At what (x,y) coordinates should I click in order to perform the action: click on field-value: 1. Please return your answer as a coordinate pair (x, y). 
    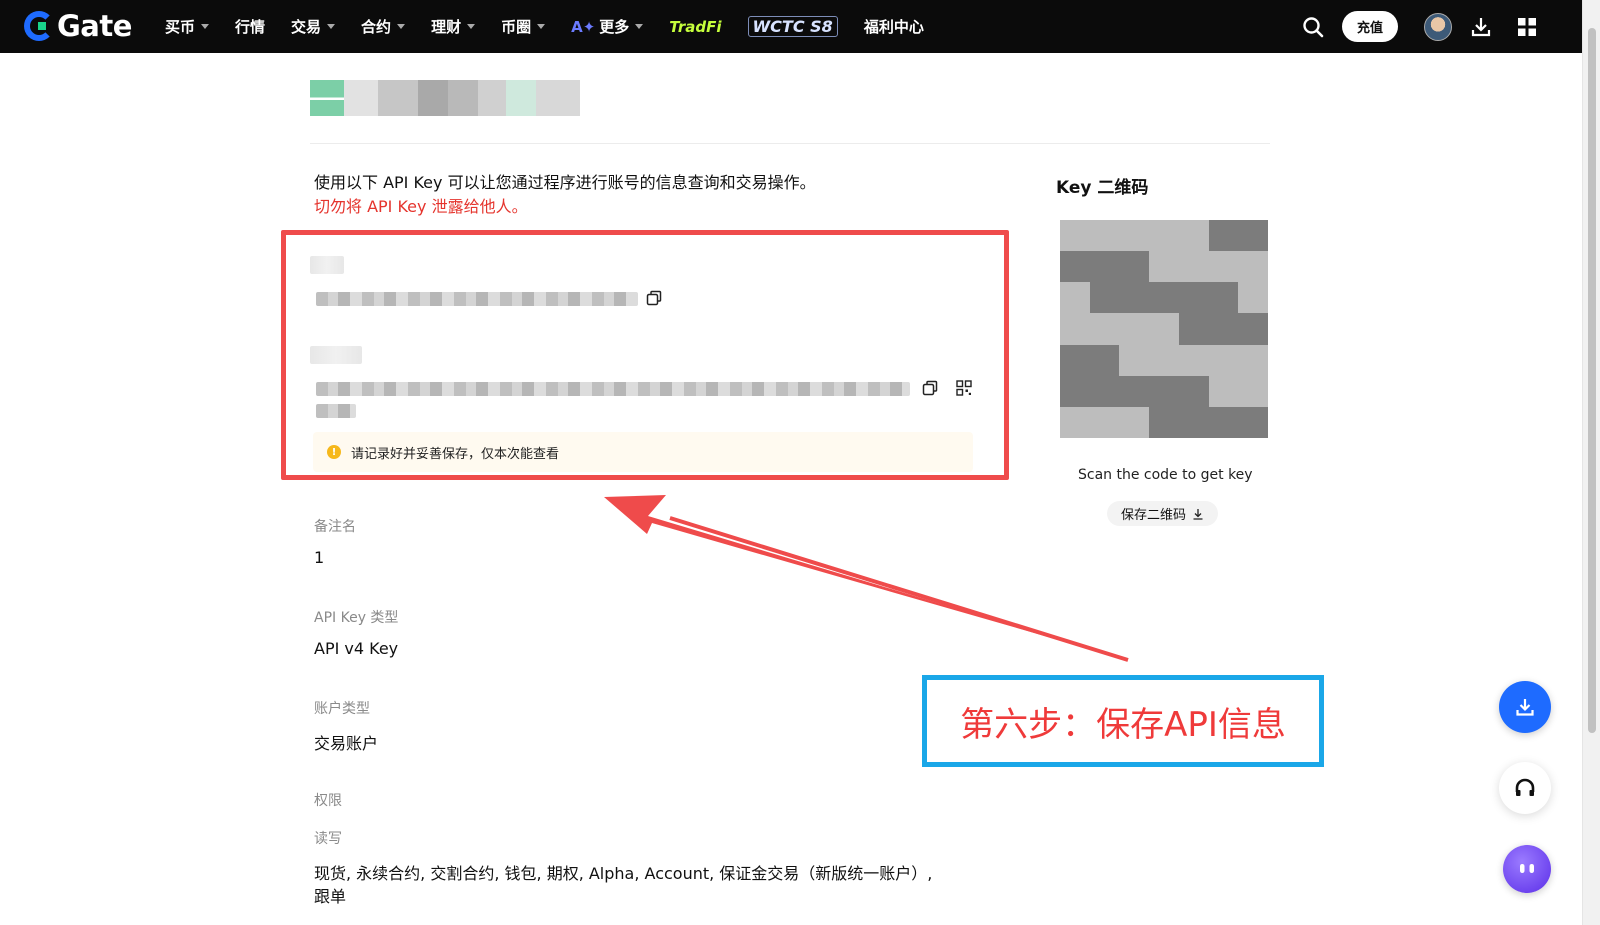
    Looking at the image, I should click on (319, 557).